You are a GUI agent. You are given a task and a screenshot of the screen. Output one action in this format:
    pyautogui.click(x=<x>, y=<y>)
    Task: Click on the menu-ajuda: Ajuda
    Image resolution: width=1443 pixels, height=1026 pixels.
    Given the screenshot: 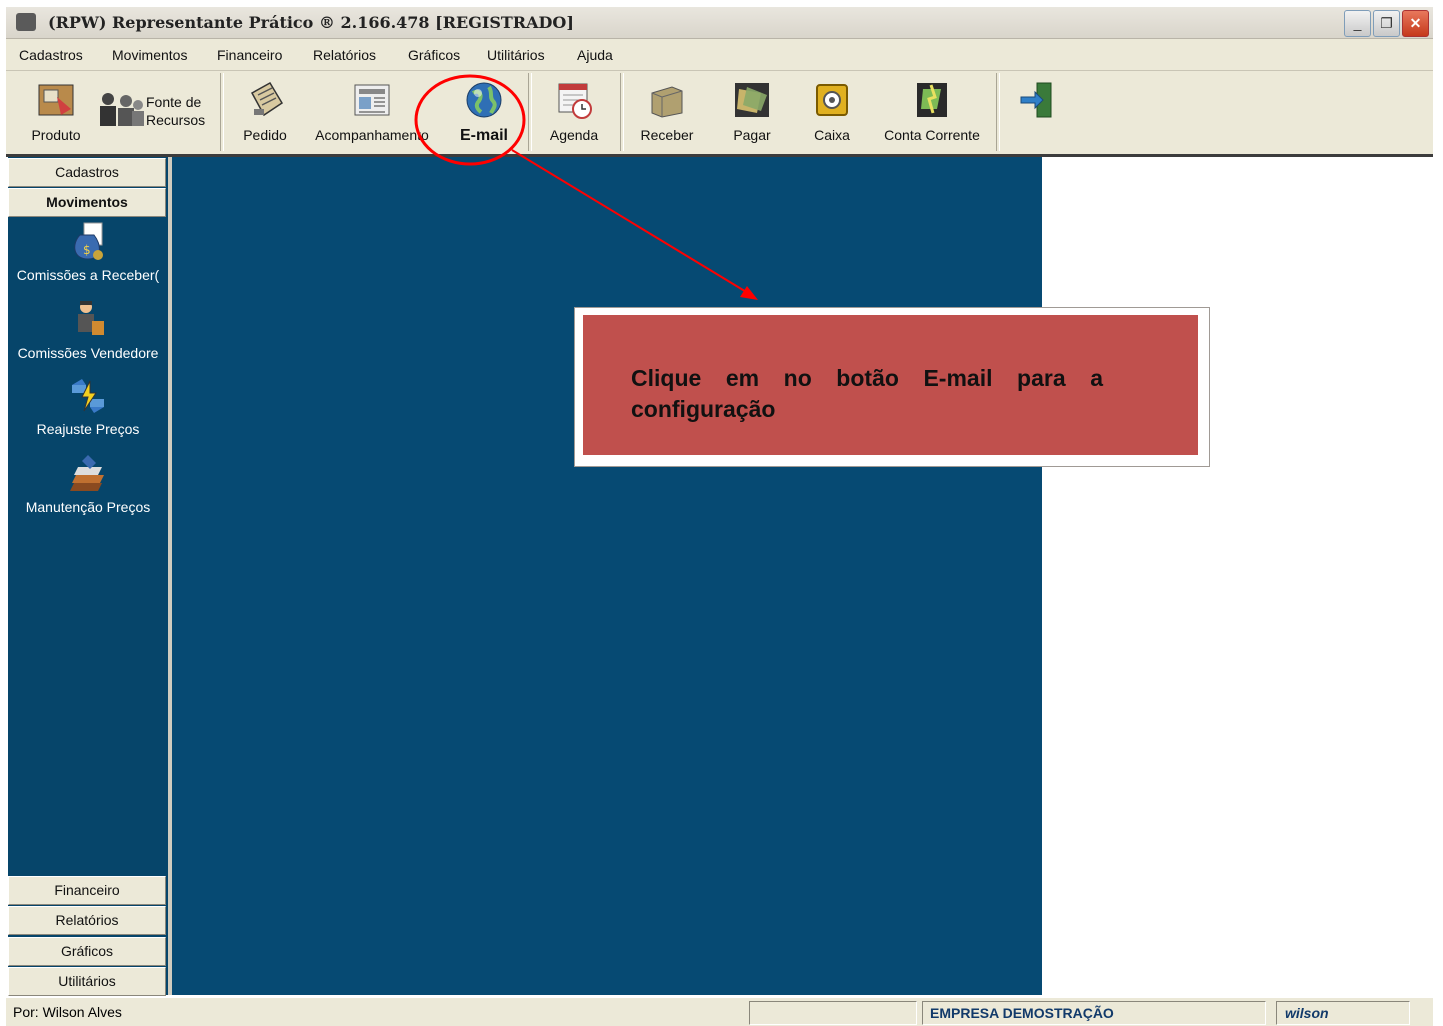 What is the action you would take?
    pyautogui.click(x=595, y=55)
    